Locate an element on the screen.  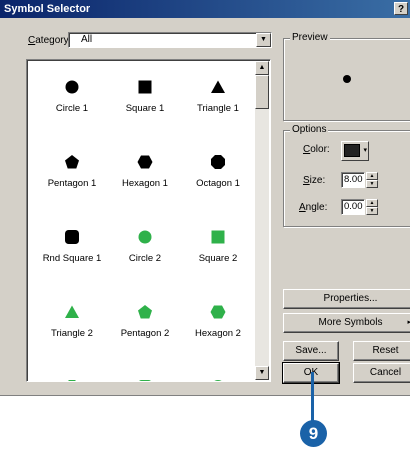
symbol-cell: Triangle 1 is located at coordinates (218, 97).